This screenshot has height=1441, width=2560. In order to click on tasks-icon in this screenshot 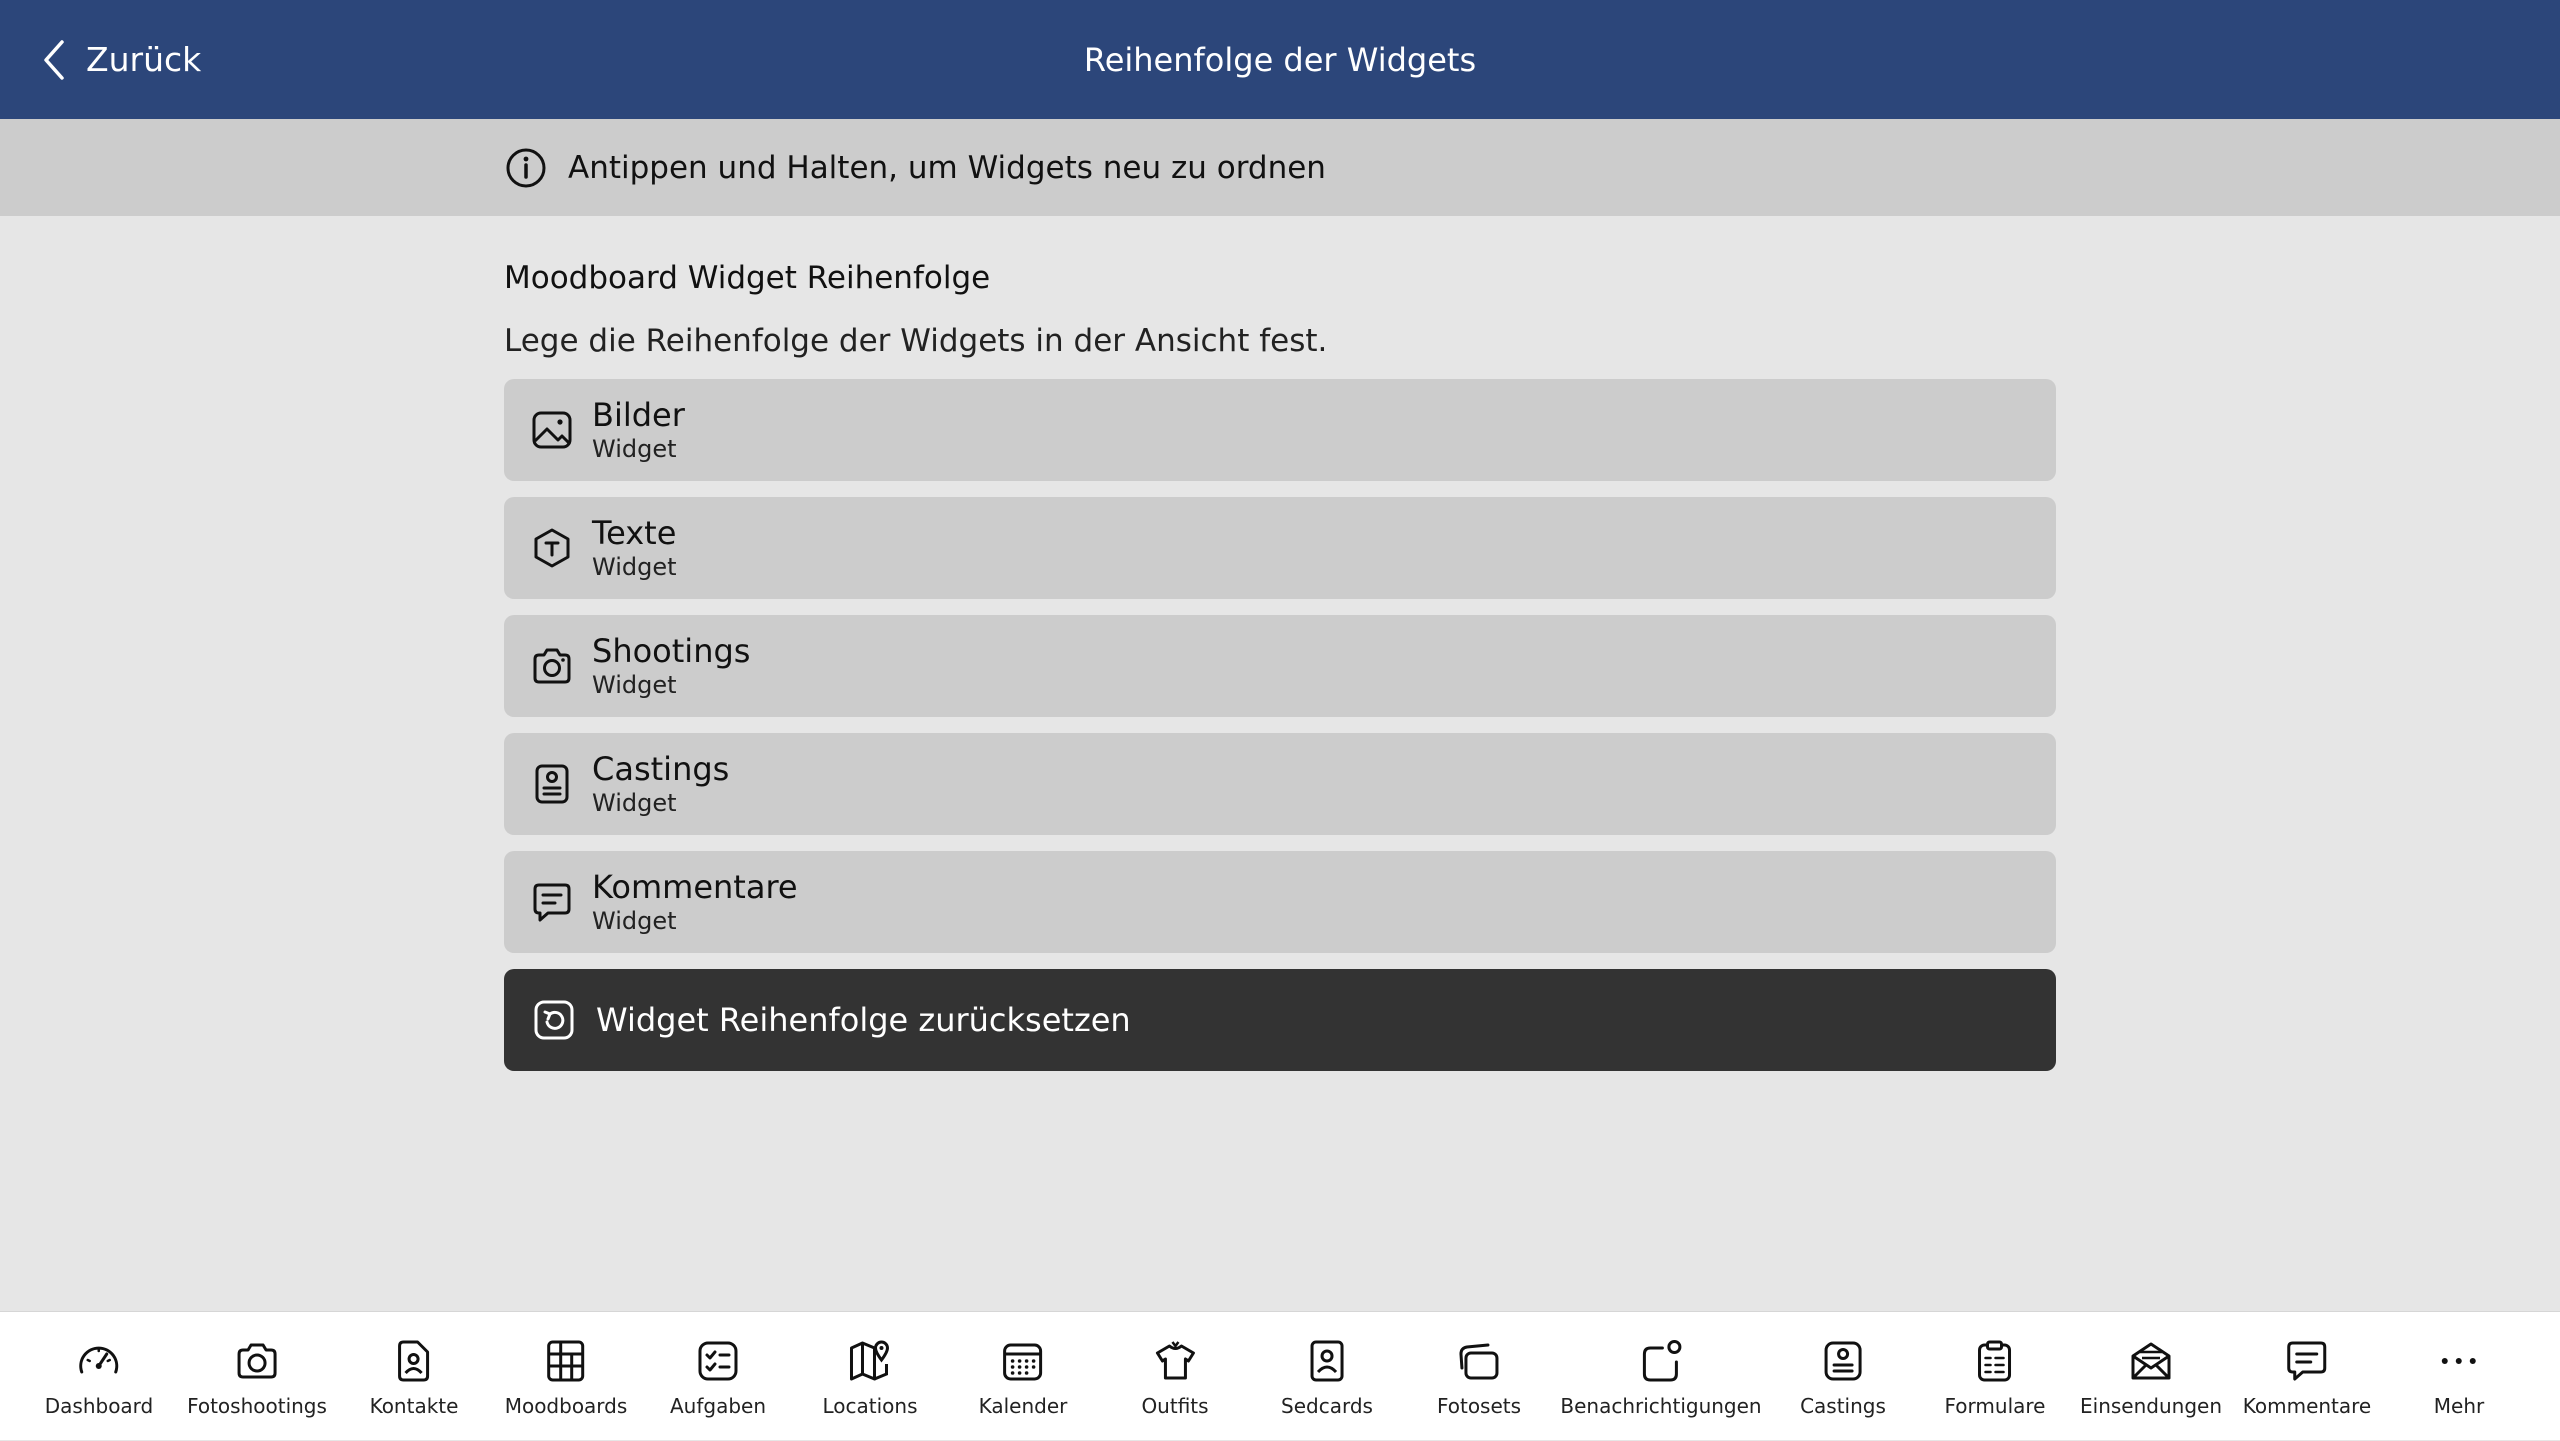, I will do `click(718, 1361)`.